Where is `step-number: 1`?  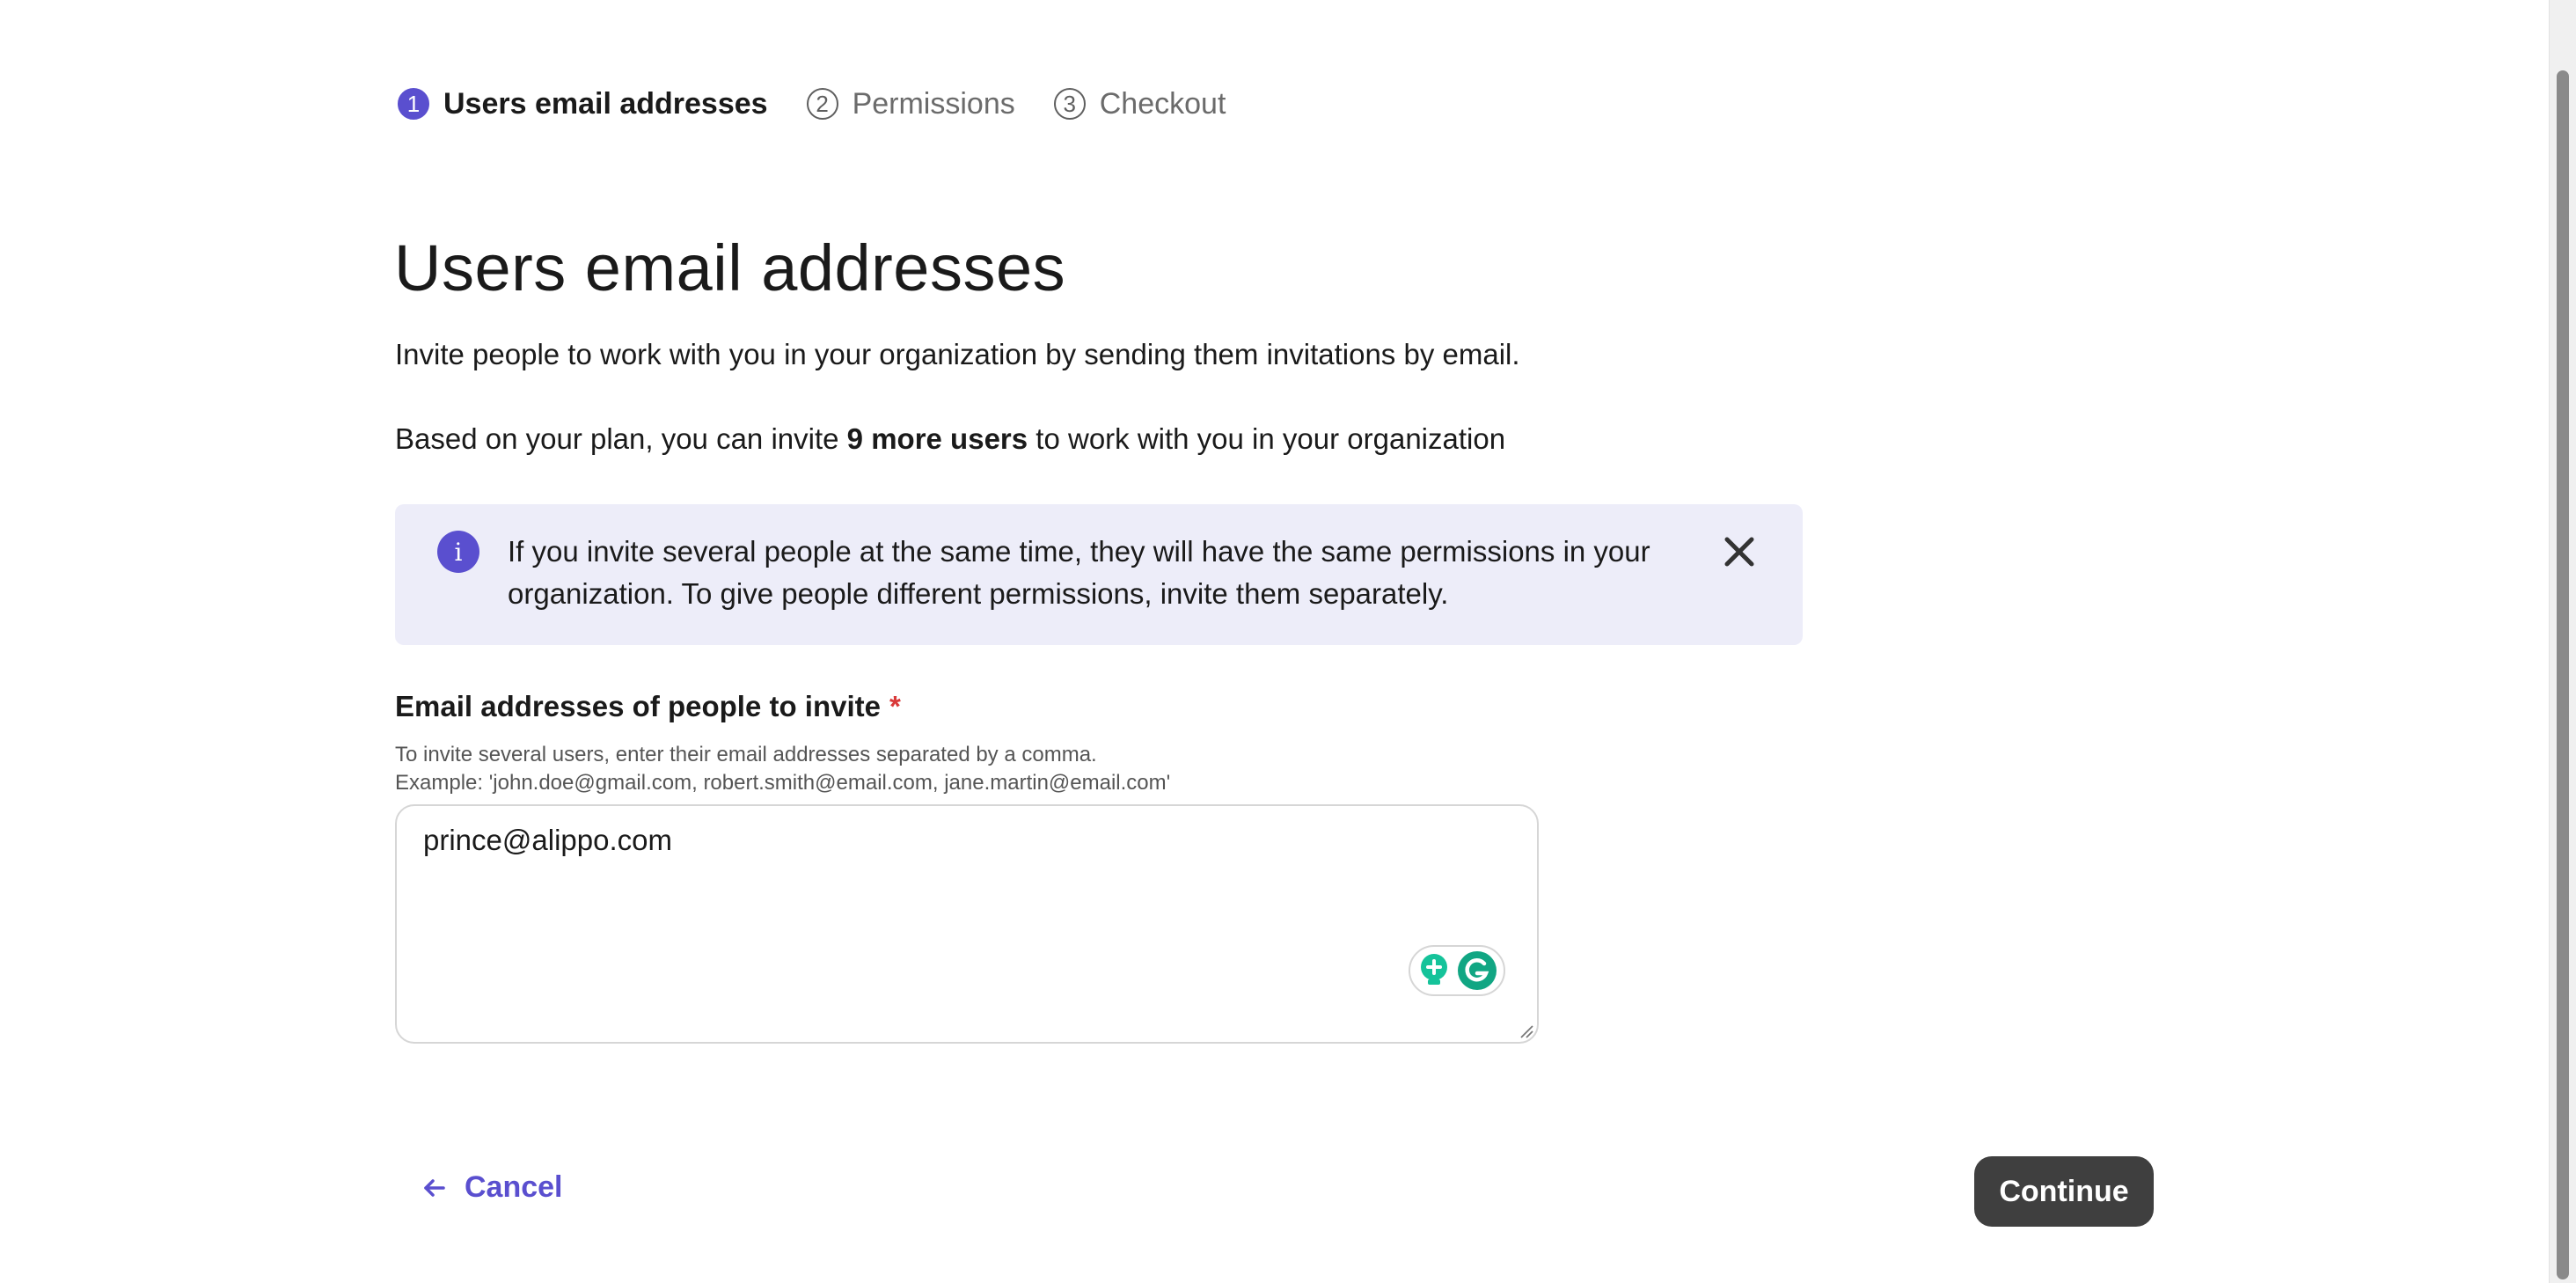 step-number: 1 is located at coordinates (413, 104).